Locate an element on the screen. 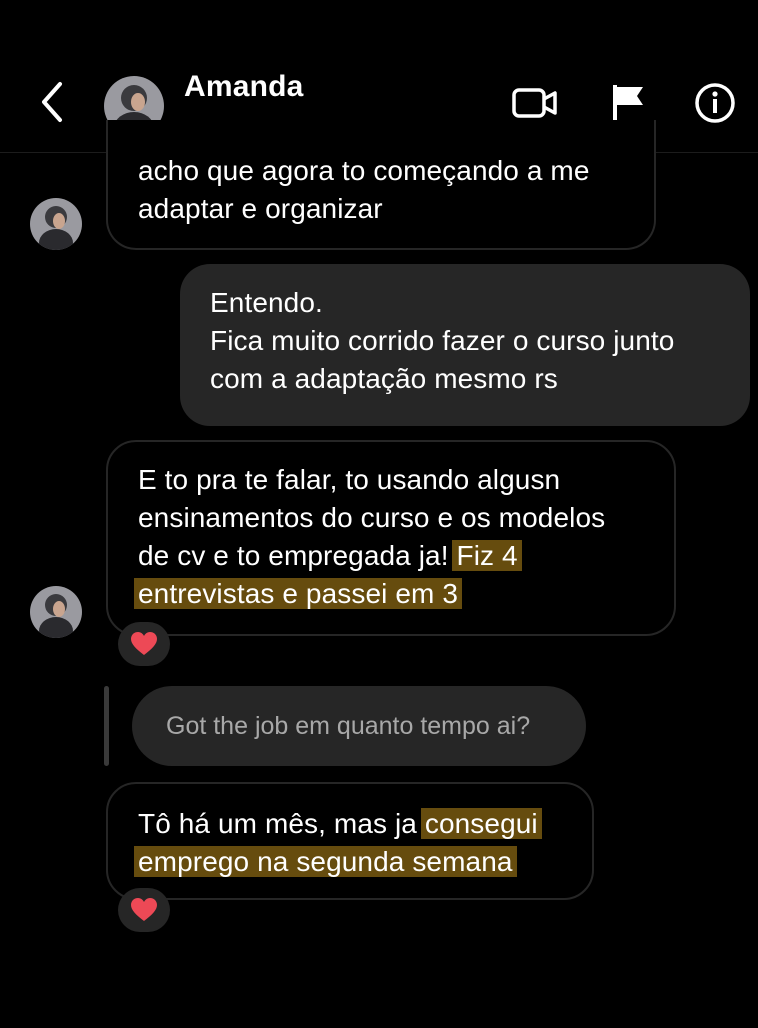 Image resolution: width=758 pixels, height=1028 pixels. contact-name: Amanda is located at coordinates (244, 87).